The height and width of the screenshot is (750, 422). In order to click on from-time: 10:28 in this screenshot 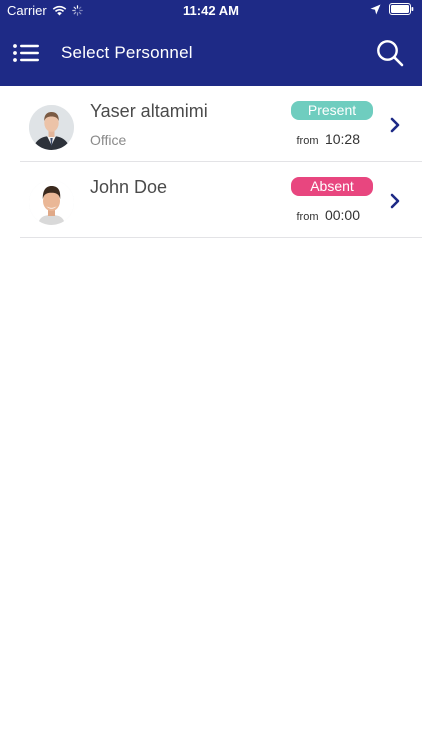, I will do `click(342, 139)`.